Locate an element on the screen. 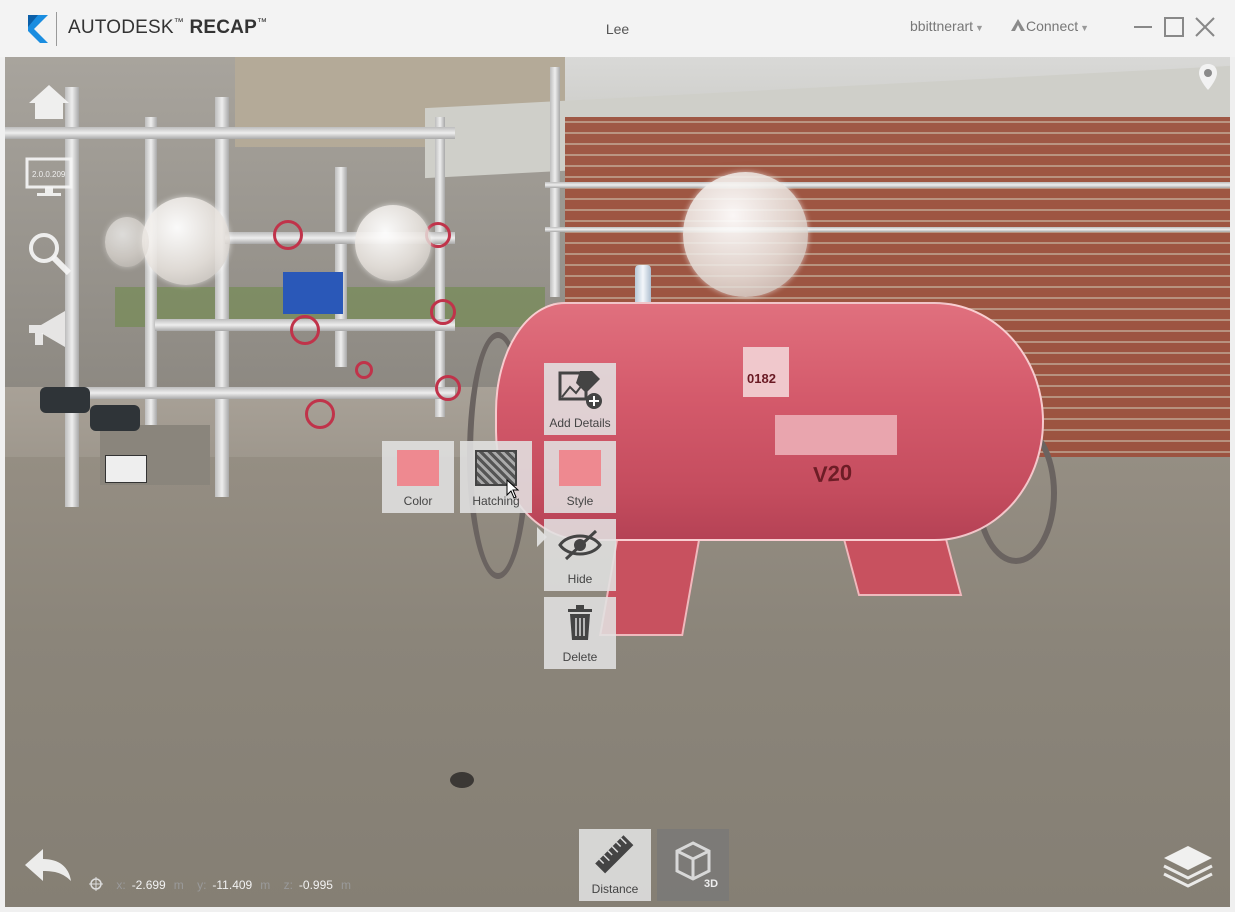 The height and width of the screenshot is (912, 1235). close-icon is located at coordinates (1205, 27).